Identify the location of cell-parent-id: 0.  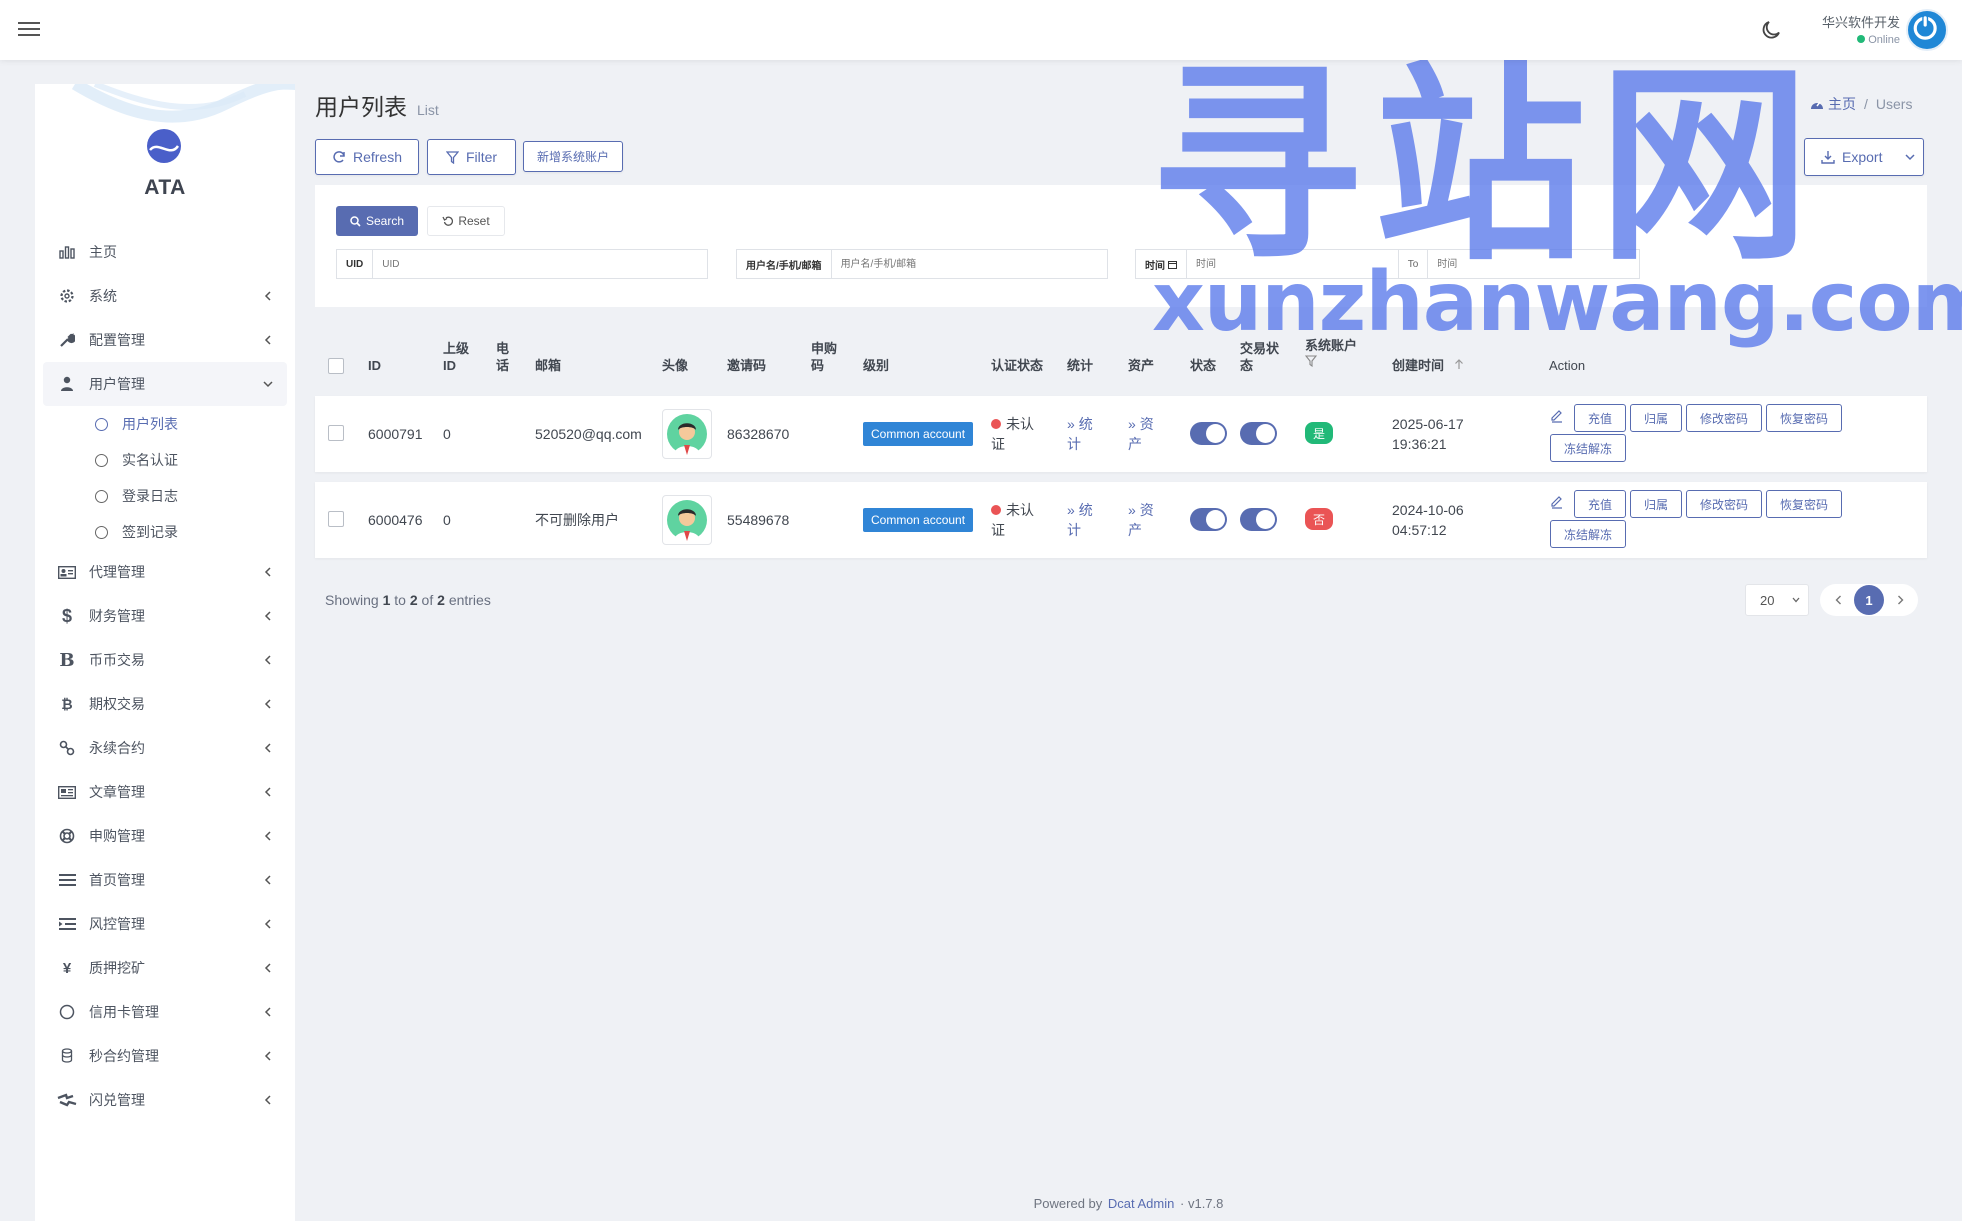
(447, 434).